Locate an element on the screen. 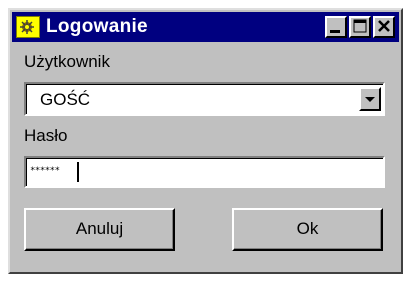 The image size is (411, 282). minimize-icon is located at coordinates (335, 31).